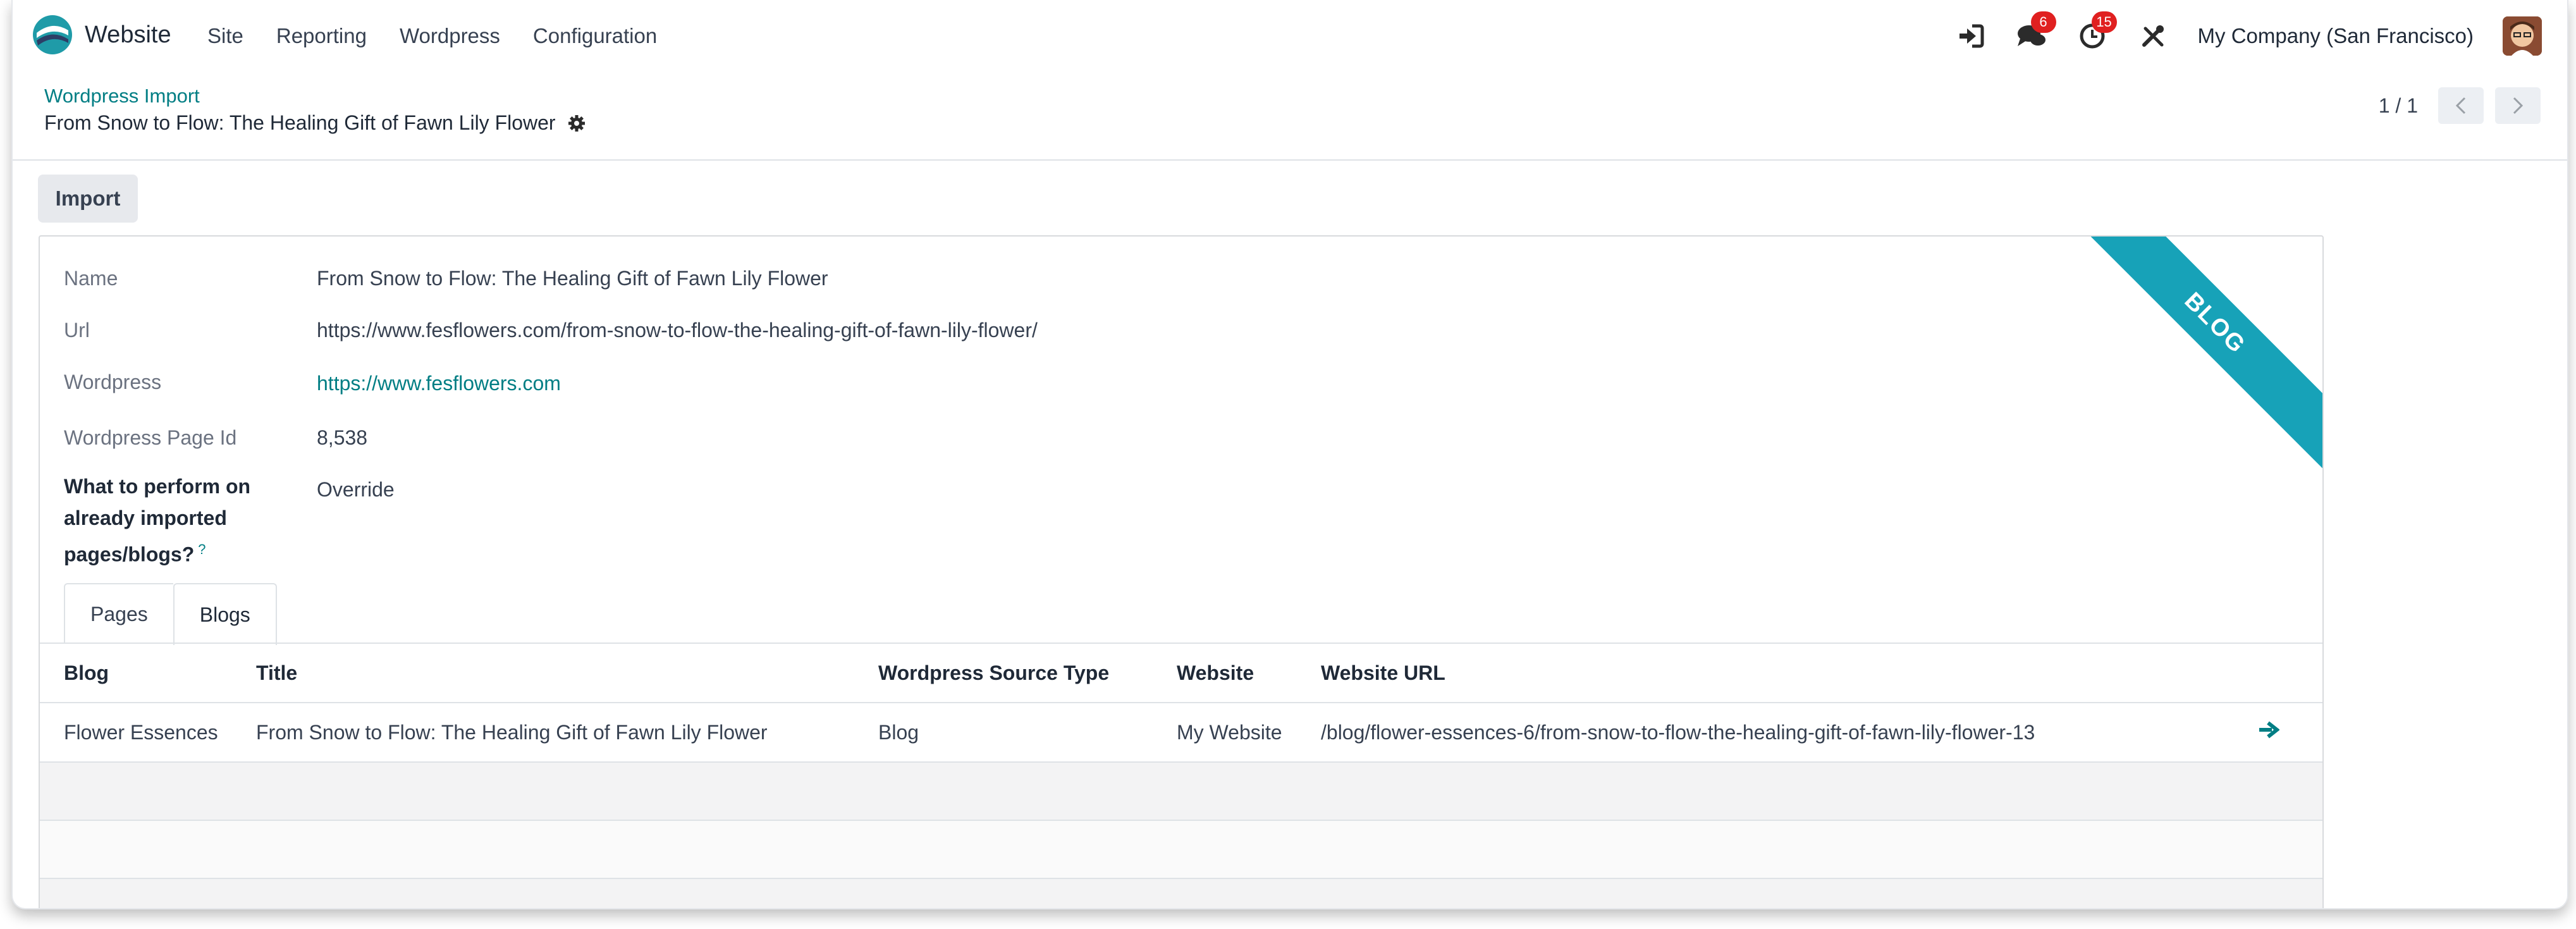 The width and height of the screenshot is (2576, 929). Describe the element at coordinates (356, 489) in the screenshot. I see `perform-action-select: Override` at that location.